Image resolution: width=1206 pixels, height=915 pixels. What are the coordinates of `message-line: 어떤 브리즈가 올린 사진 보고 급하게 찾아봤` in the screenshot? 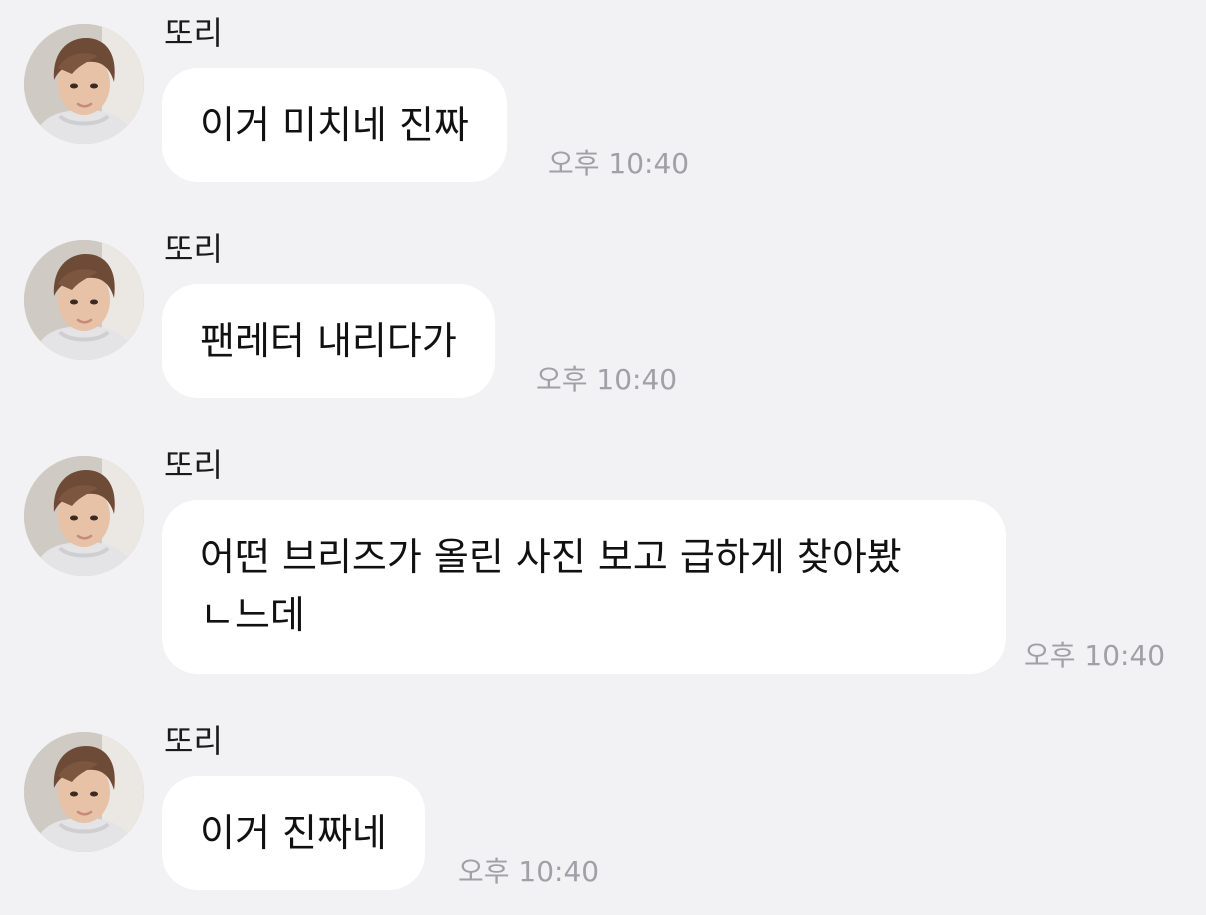 It's located at (551, 557).